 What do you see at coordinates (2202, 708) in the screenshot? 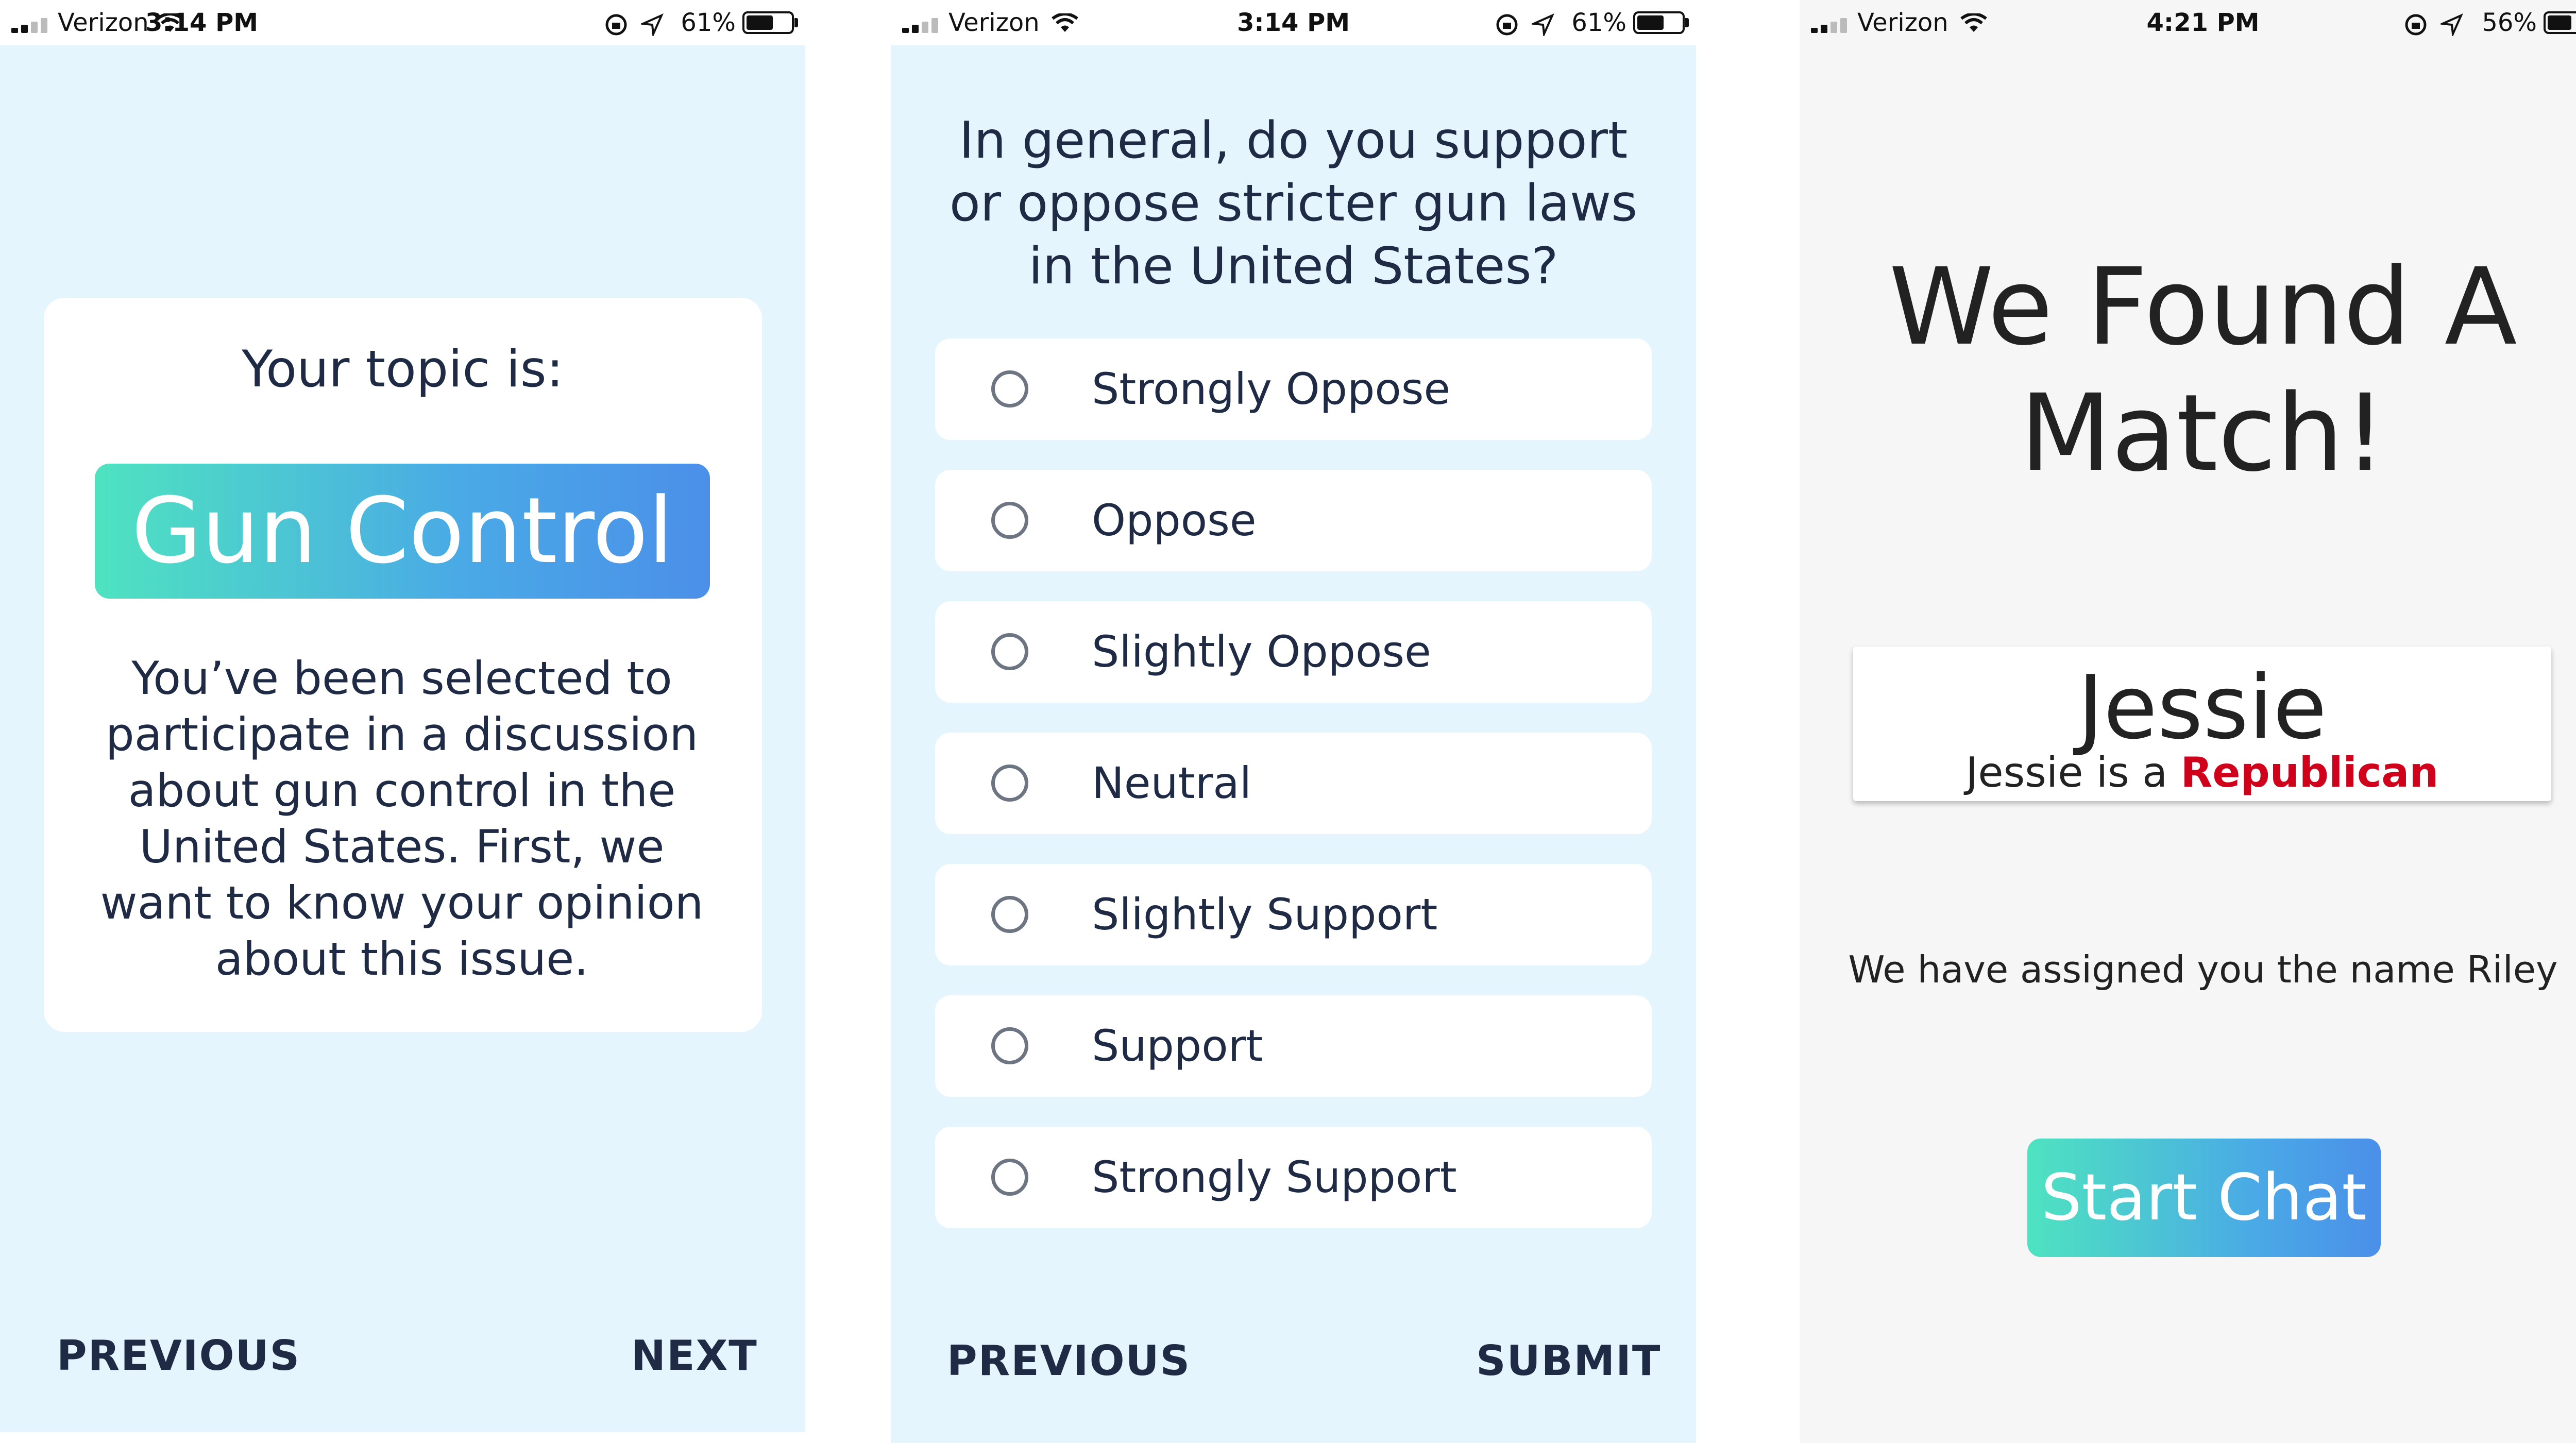
I see `match-name: Jessie` at bounding box center [2202, 708].